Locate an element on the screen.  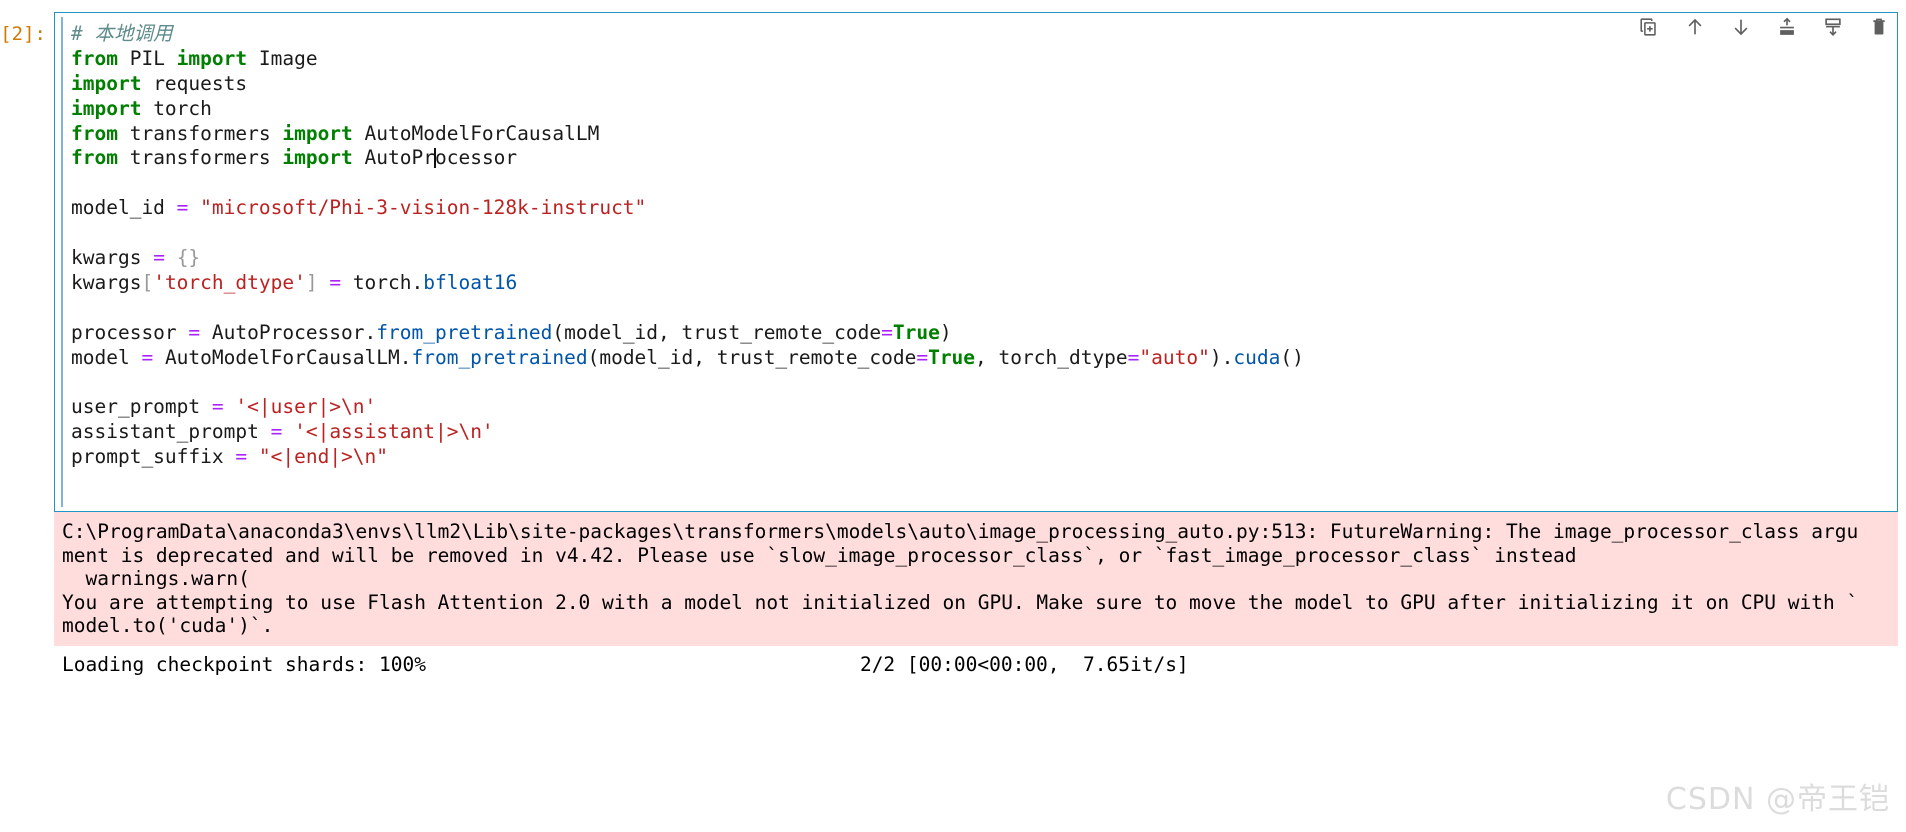
progress-label: Loading checkpoint shards: 100% is located at coordinates (244, 664).